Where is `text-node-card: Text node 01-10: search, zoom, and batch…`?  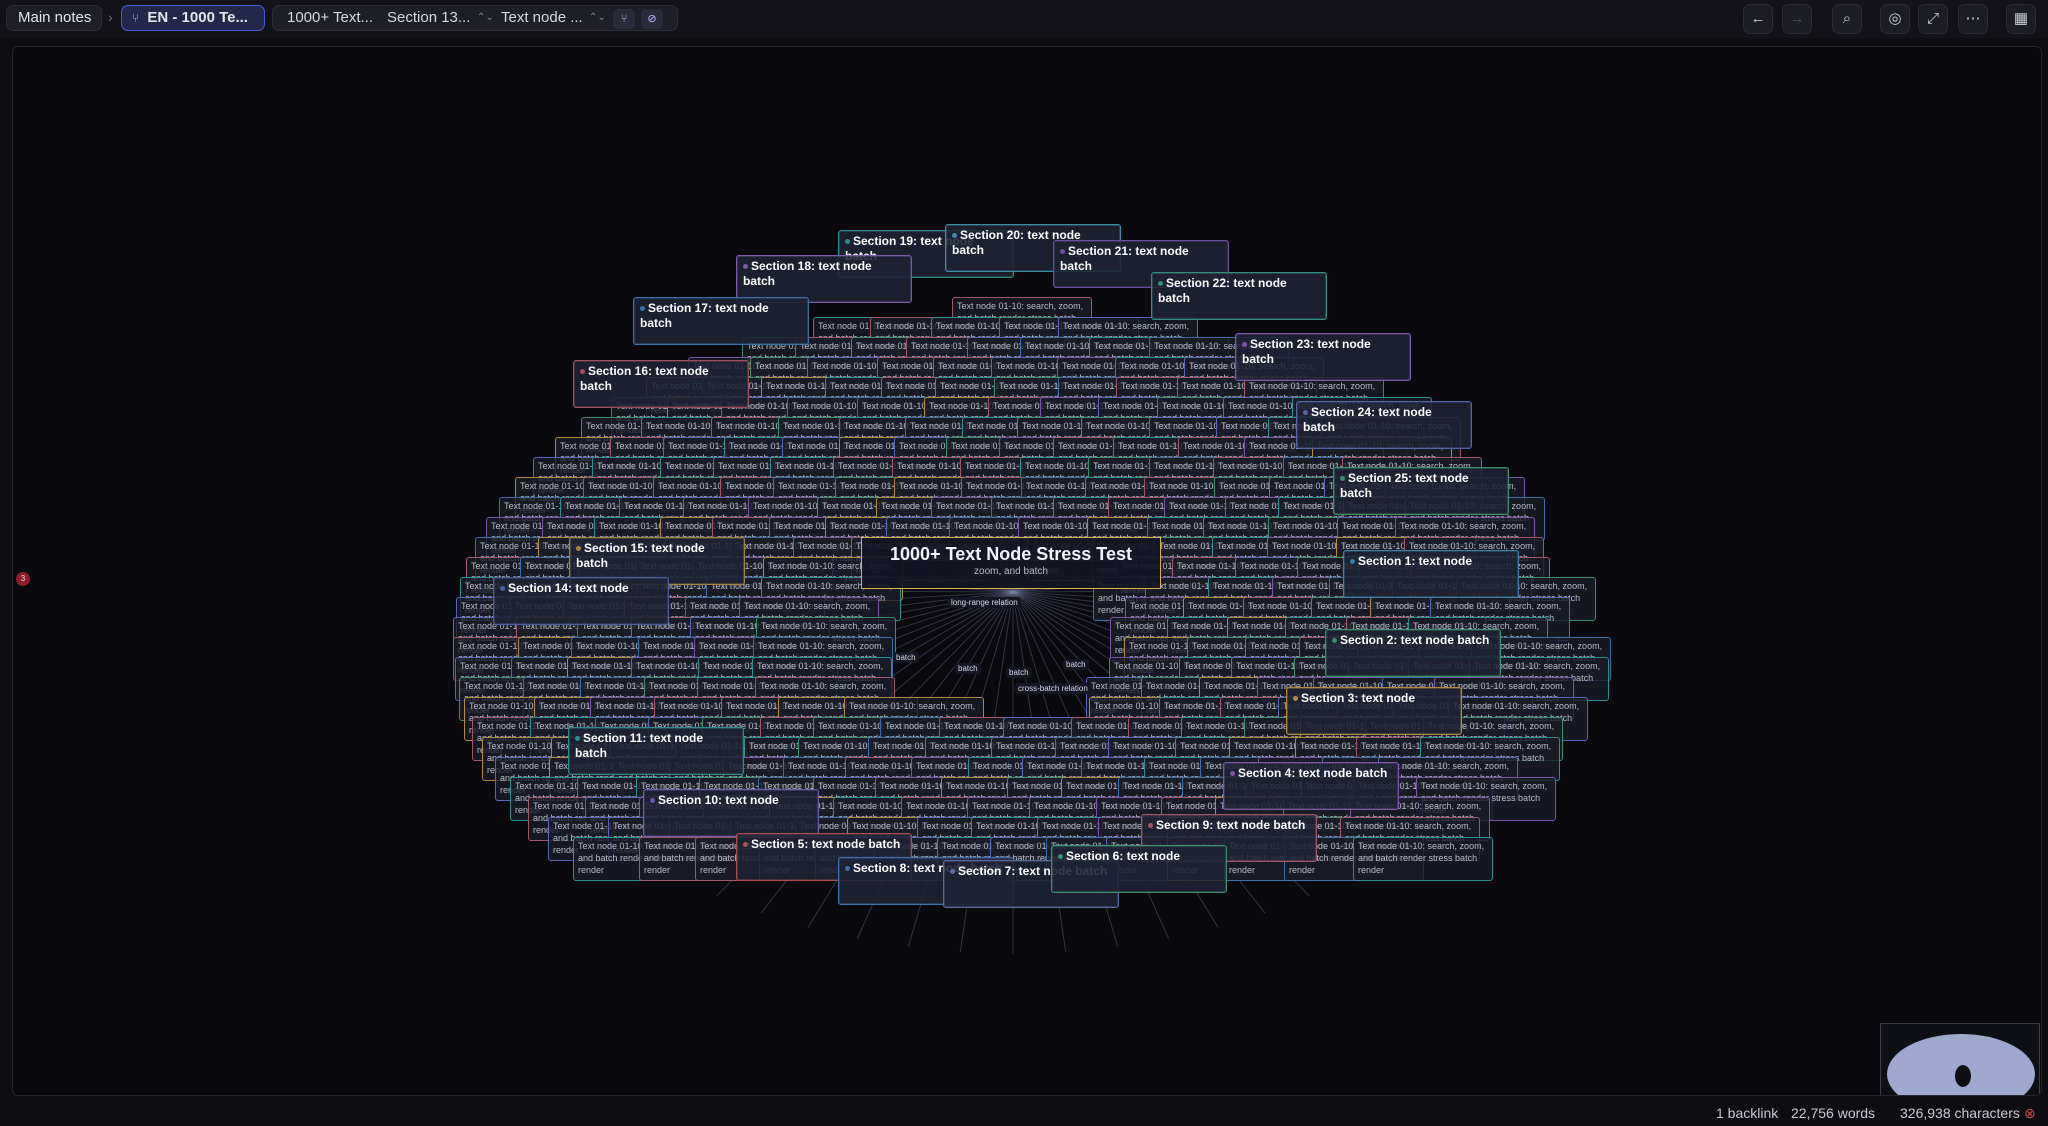 text-node-card: Text node 01-10: search, zoom, and batch… is located at coordinates (1423, 859).